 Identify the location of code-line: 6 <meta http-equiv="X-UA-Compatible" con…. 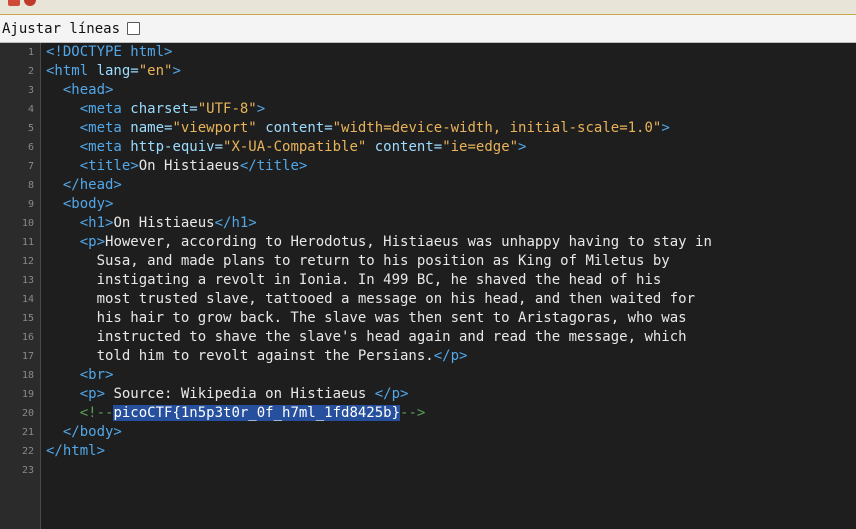
(428, 147).